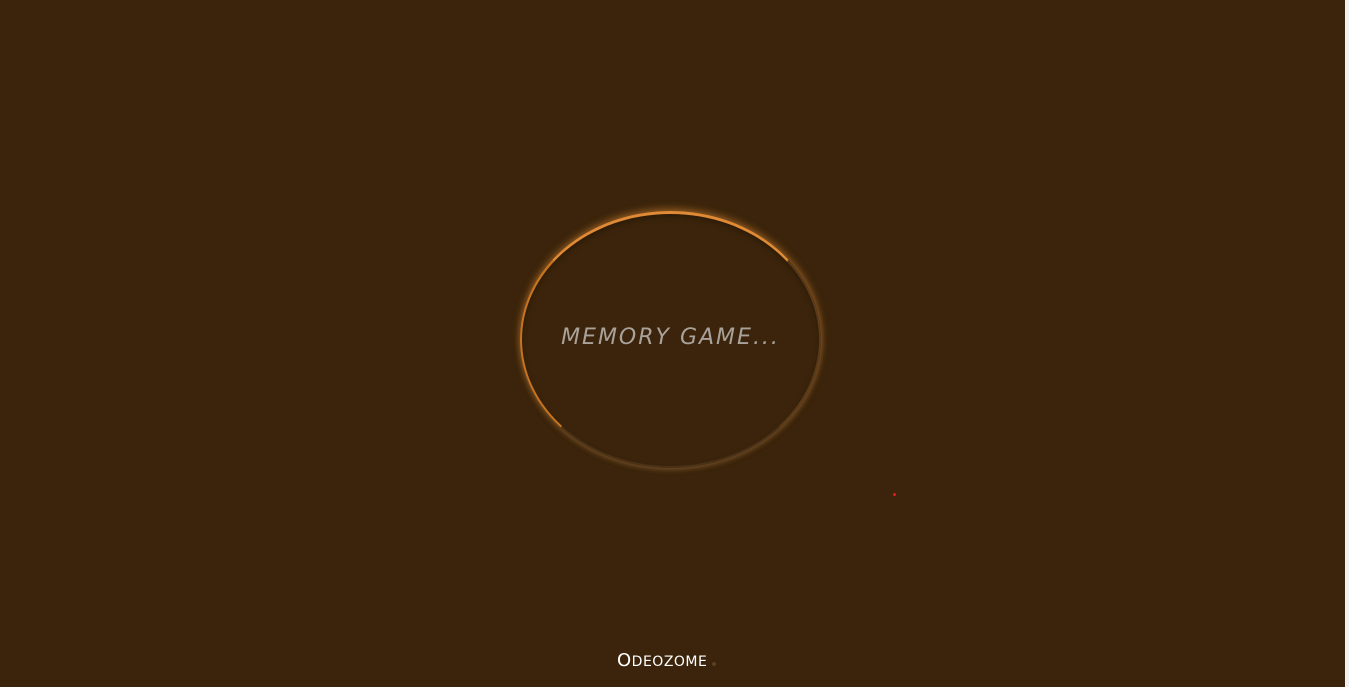 The height and width of the screenshot is (687, 1349). I want to click on footer-brand: ODEOZOME, so click(662, 660).